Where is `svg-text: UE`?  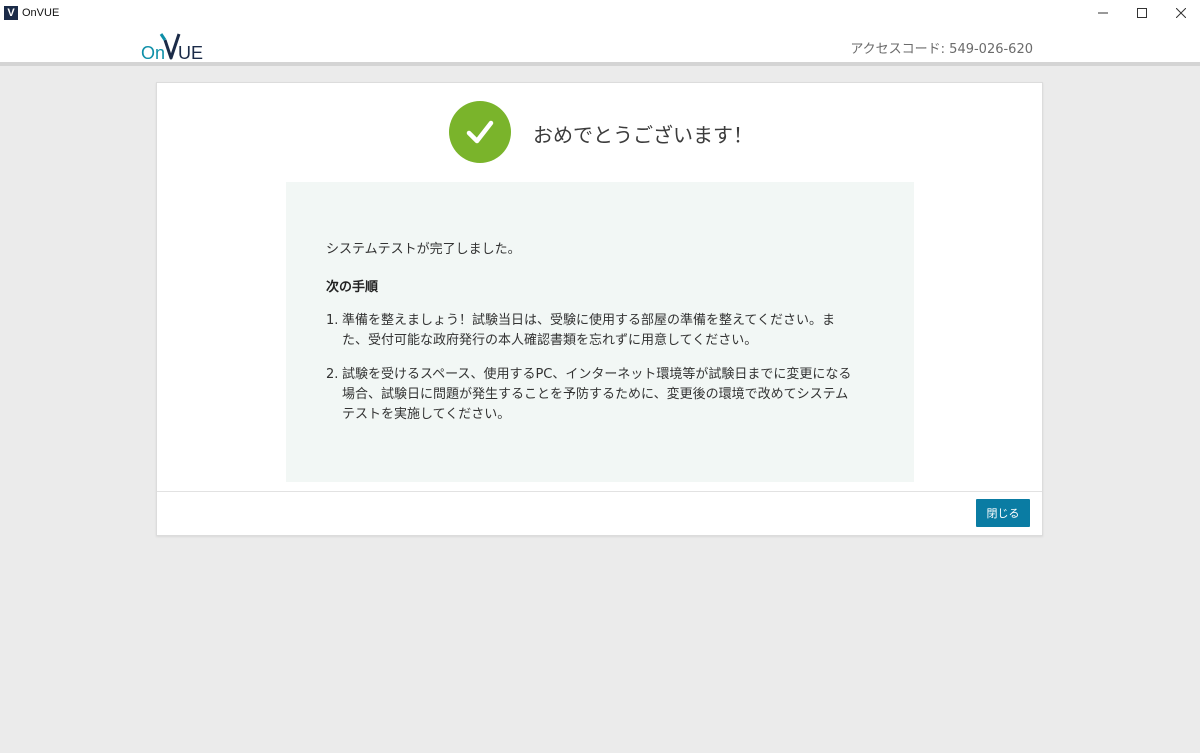
svg-text: UE is located at coordinates (190, 52).